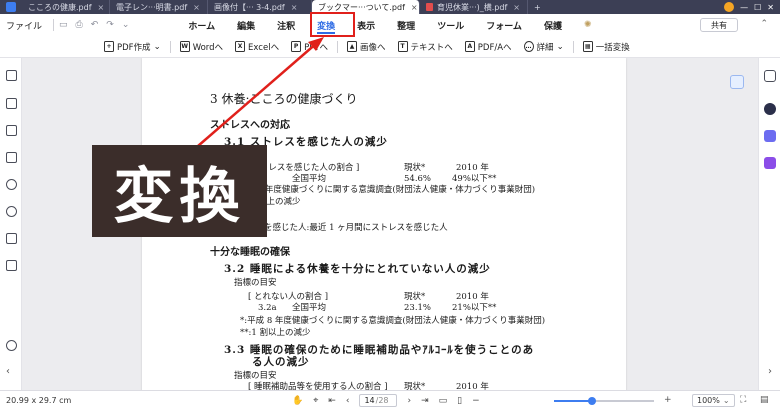 Image resolution: width=780 pixels, height=410 pixels. Describe the element at coordinates (296, 46) in the screenshot. I see `ppt-icon: P` at that location.